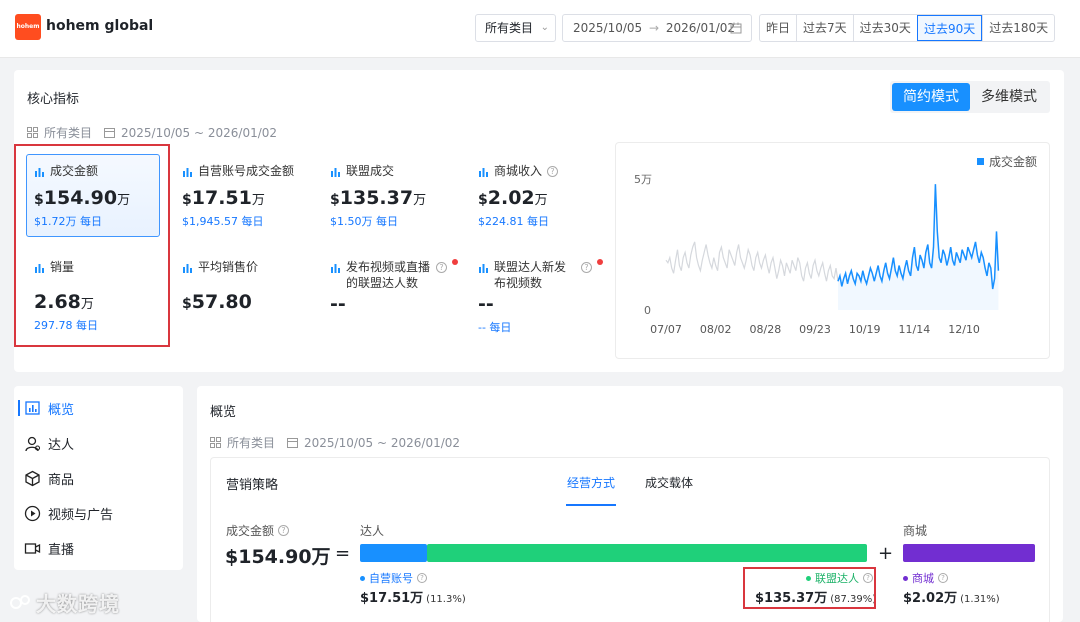  What do you see at coordinates (61, 480) in the screenshot?
I see `nav-label: 商品` at bounding box center [61, 480].